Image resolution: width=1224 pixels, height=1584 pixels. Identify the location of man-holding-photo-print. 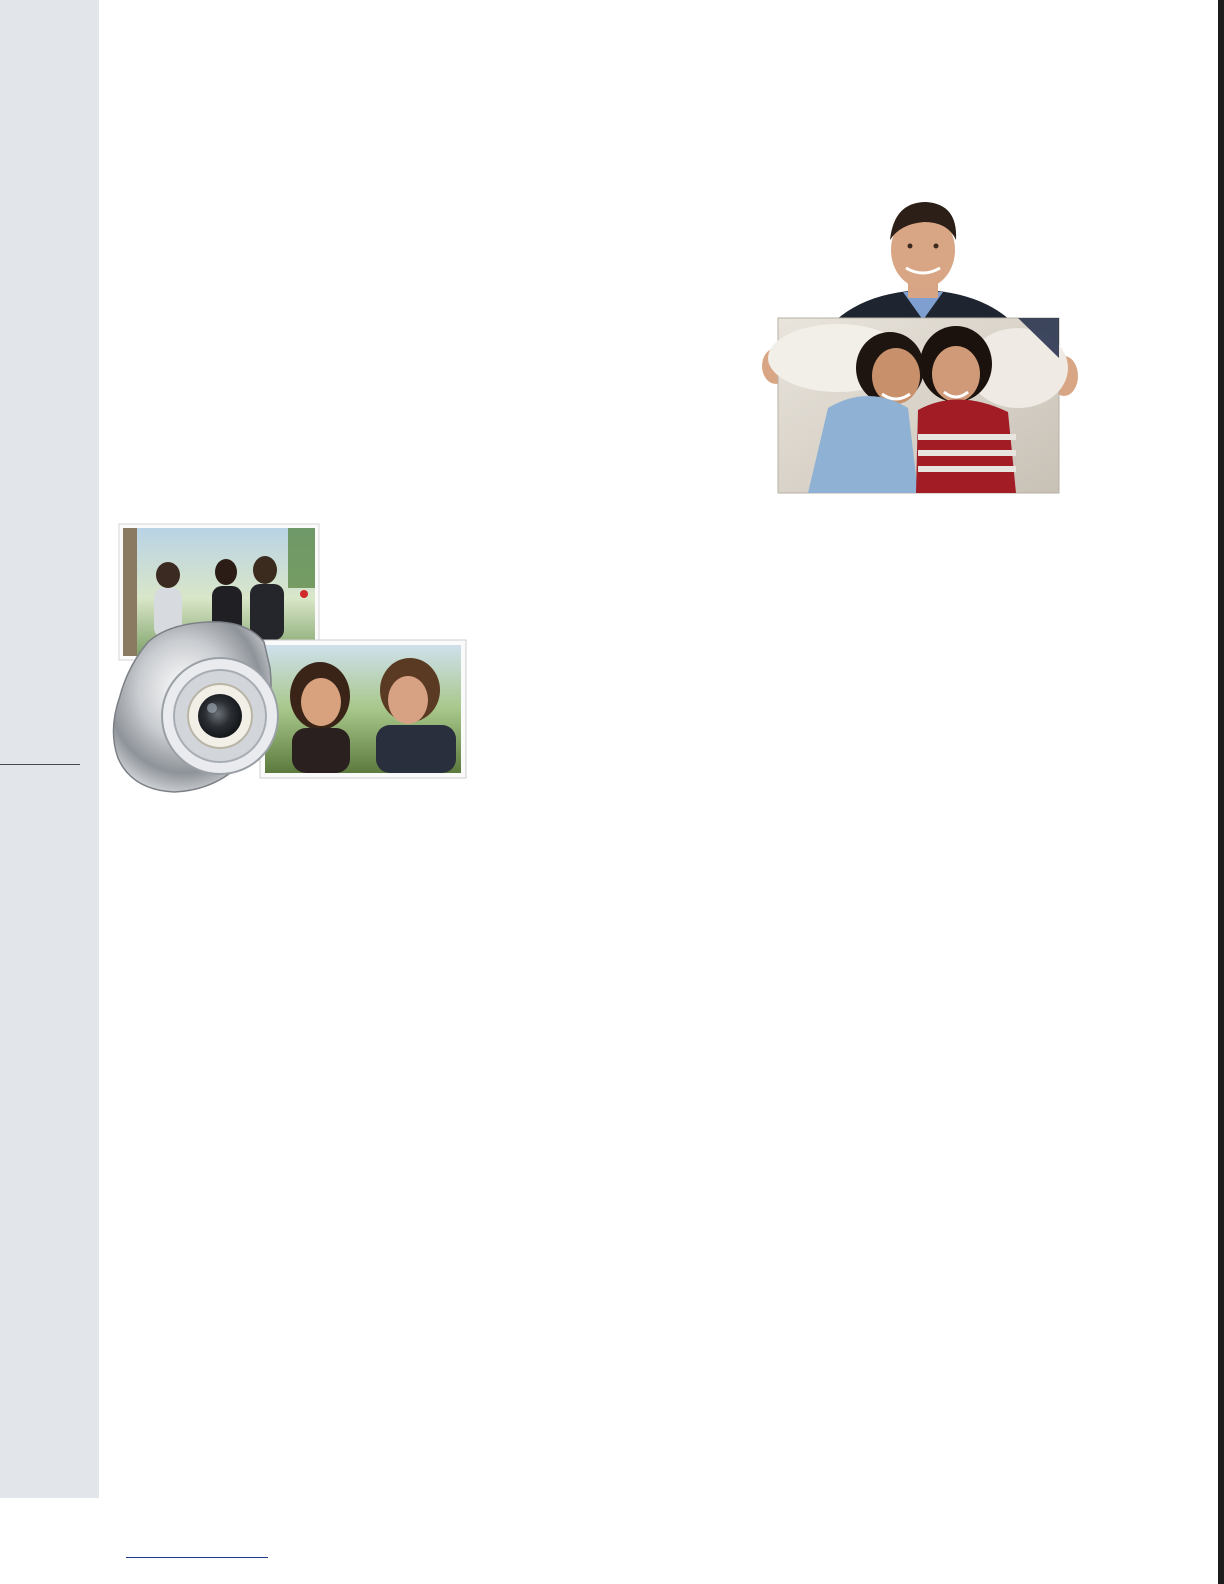
(920, 349).